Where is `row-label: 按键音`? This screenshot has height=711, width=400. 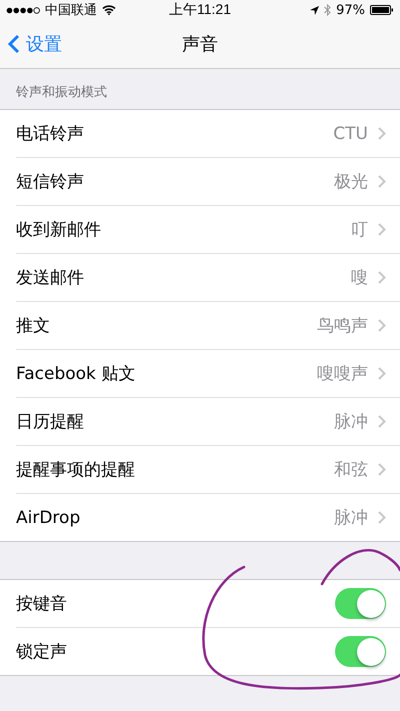
row-label: 按键音 is located at coordinates (42, 604).